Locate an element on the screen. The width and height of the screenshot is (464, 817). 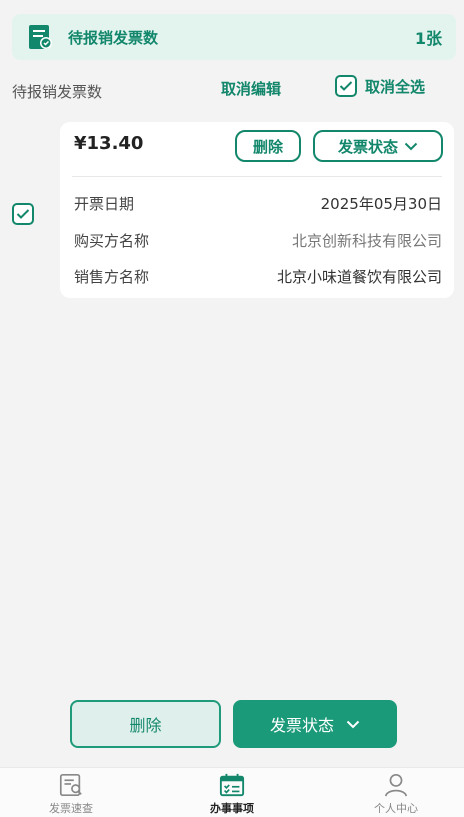
tab-label: 个人中心 is located at coordinates (396, 808).